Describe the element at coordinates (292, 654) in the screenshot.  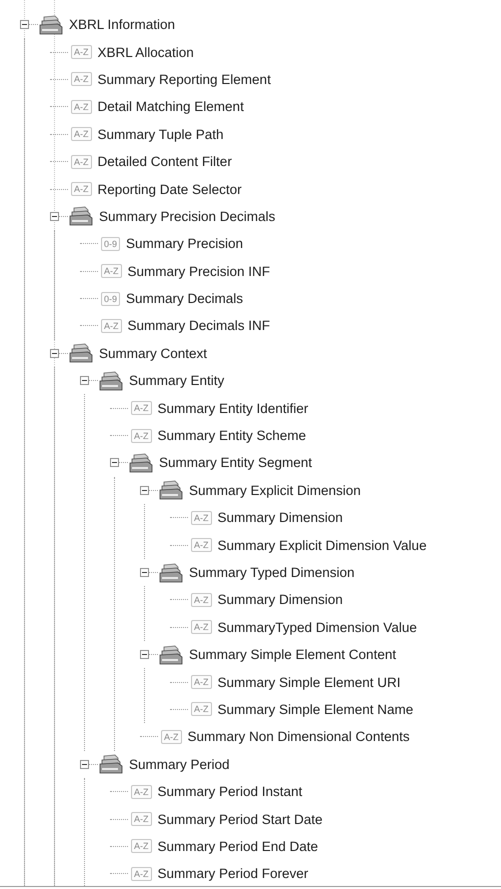
I see `tree-folder-label: Summary Simple Element Content` at that location.